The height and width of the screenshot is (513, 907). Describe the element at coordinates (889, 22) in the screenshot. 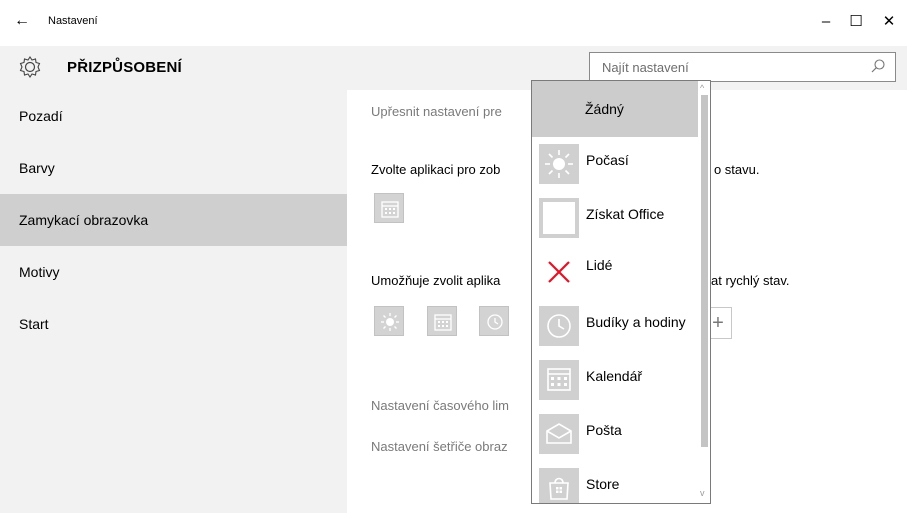

I see `close-button: ✕` at that location.